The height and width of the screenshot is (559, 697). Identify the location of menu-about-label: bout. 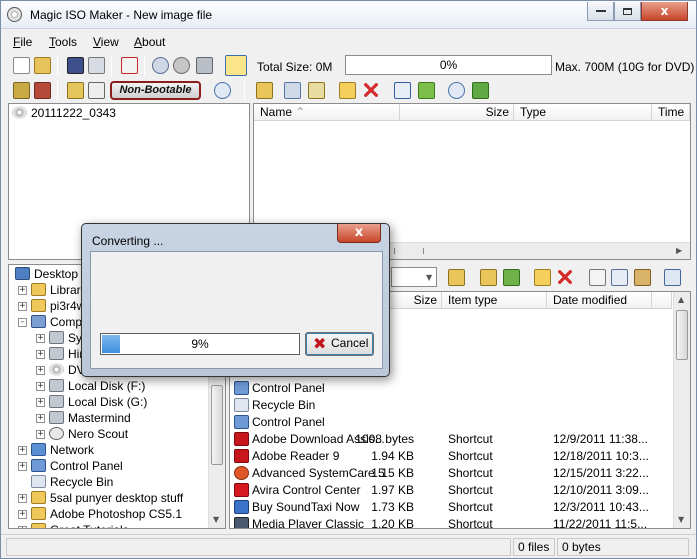
(154, 42).